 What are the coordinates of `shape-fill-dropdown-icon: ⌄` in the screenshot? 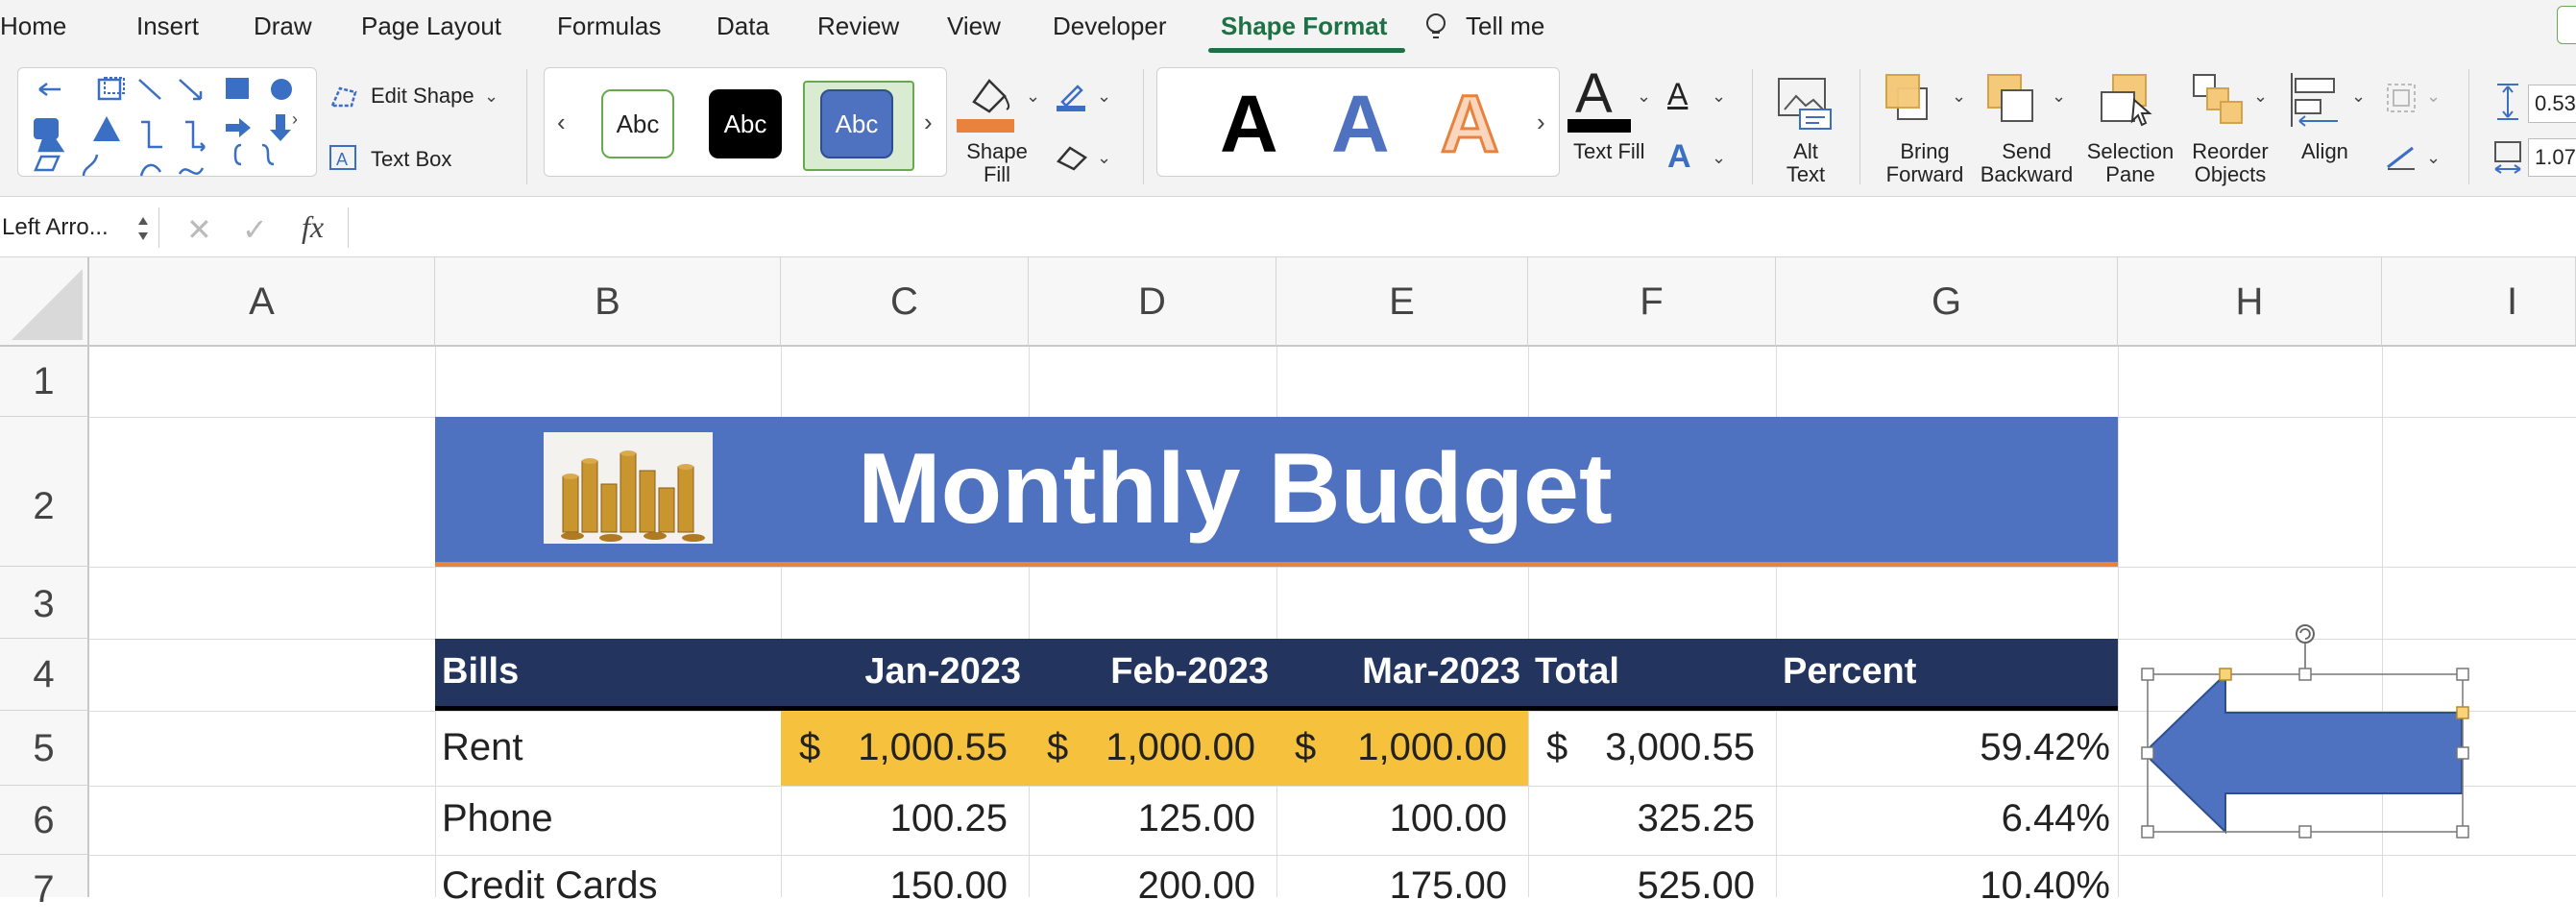 It's located at (1033, 96).